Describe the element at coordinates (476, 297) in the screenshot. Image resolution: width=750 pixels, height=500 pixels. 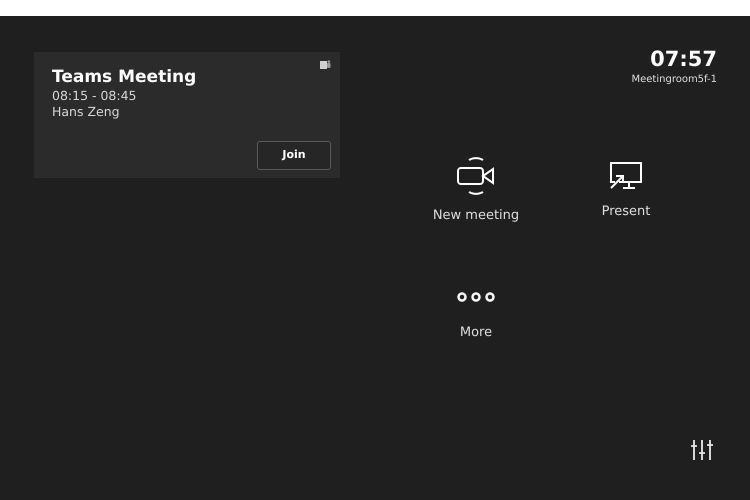
I see `more-icon` at that location.